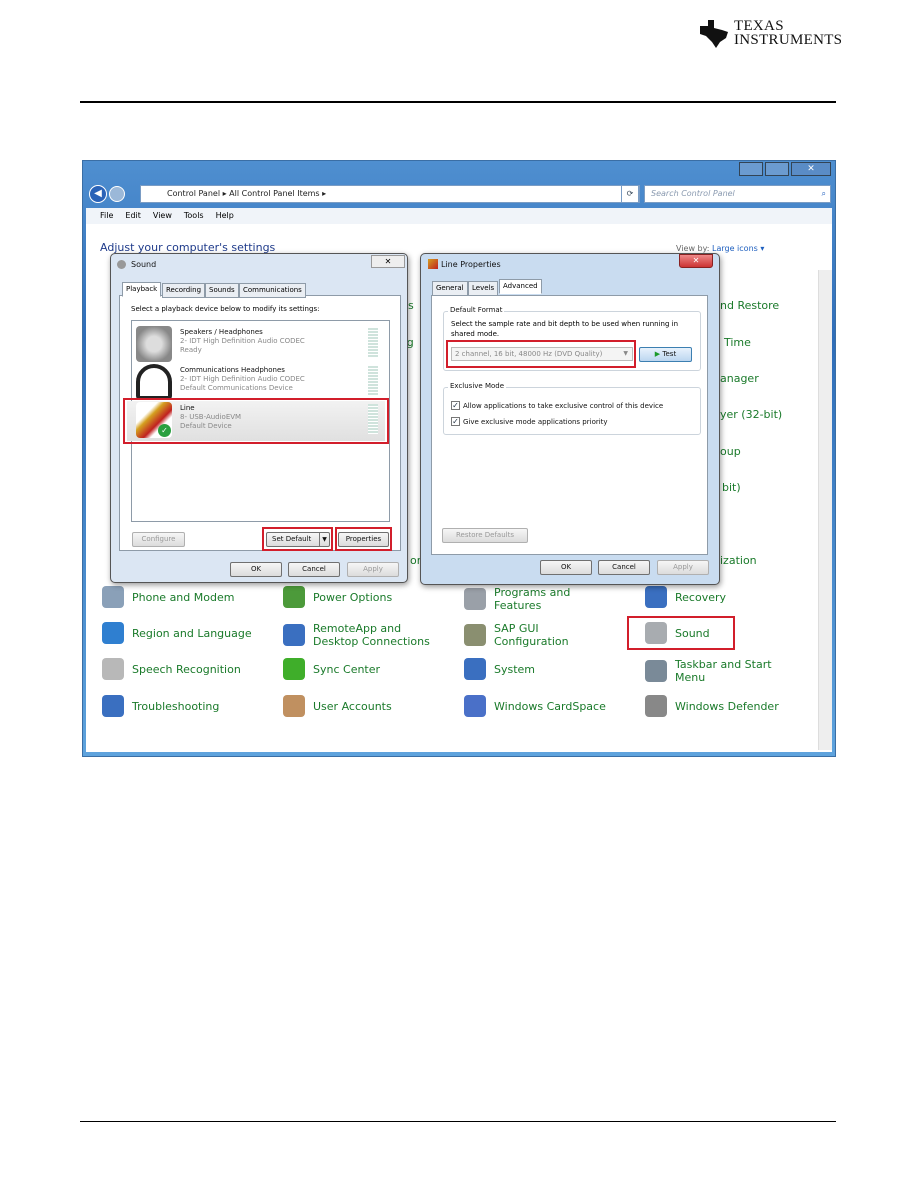  I want to click on partial-item: oup, so click(730, 451).